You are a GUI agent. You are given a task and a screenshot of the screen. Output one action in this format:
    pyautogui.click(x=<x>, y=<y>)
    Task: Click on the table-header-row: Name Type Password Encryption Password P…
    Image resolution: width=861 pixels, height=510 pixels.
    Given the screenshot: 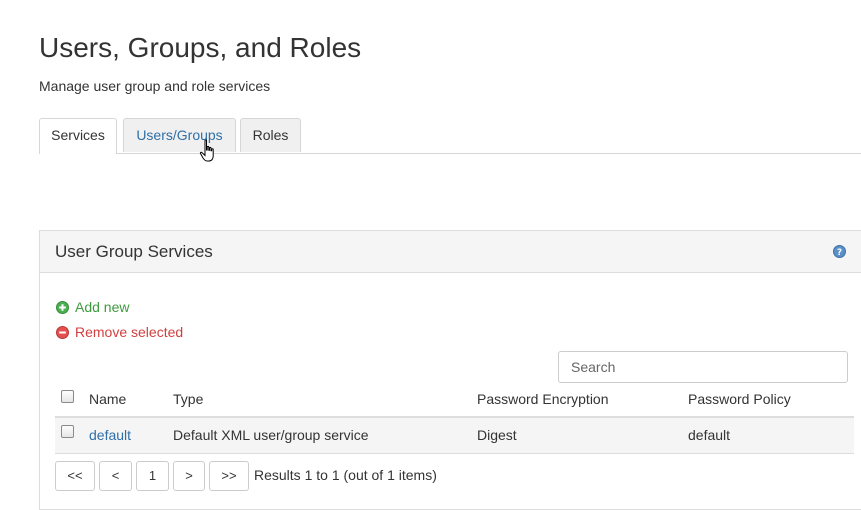 What is the action you would take?
    pyautogui.click(x=454, y=399)
    